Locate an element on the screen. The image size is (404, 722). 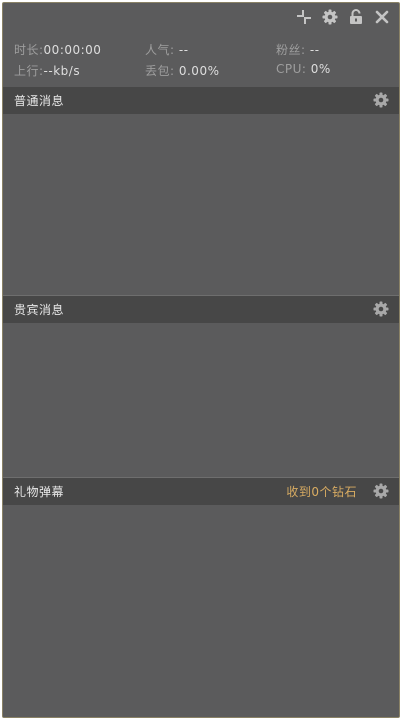
stat-duration: 时长:00:00:00 is located at coordinates (57, 49).